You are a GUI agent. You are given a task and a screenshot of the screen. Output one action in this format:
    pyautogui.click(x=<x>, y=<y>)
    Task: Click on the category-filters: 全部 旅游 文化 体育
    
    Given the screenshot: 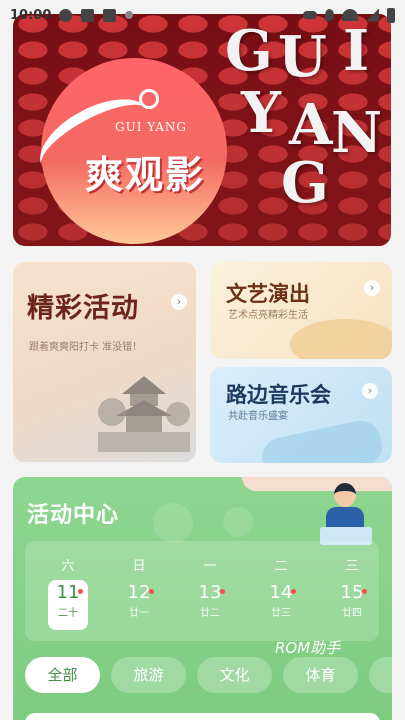 What is the action you would take?
    pyautogui.click(x=208, y=677)
    